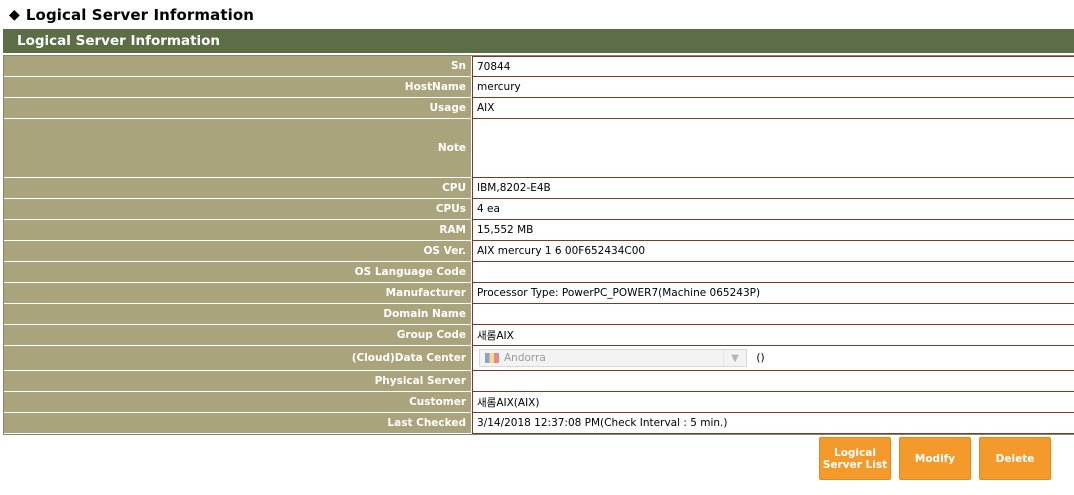 This screenshot has height=495, width=1074. Describe the element at coordinates (773, 209) in the screenshot. I see `cpus-value: 4 ea` at that location.